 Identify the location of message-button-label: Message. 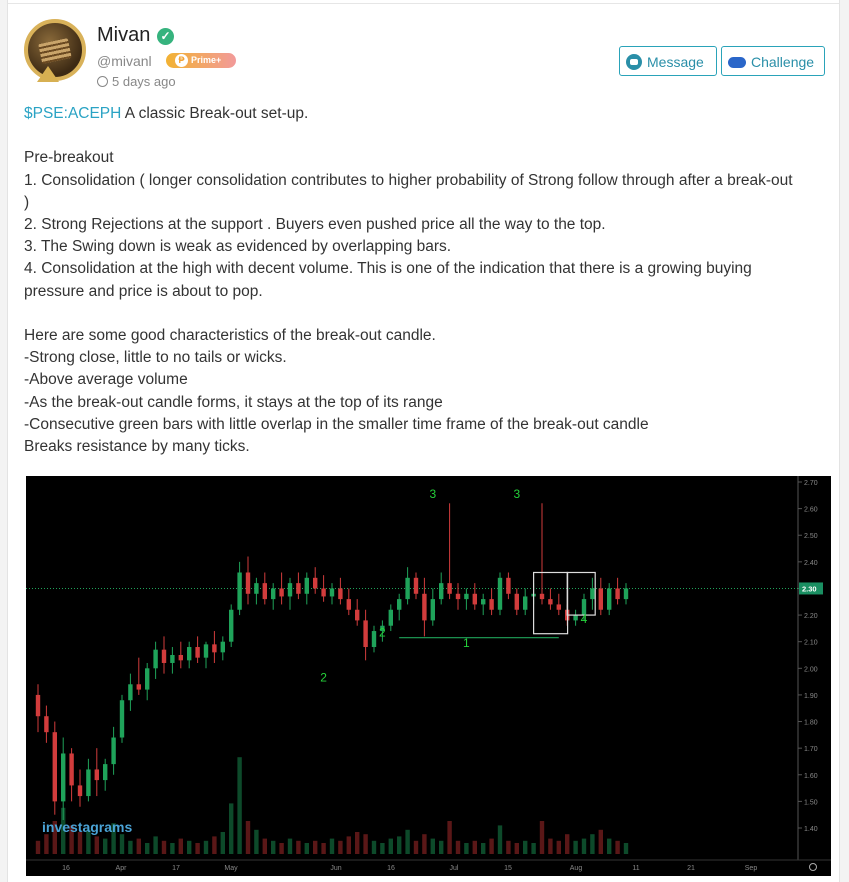
(675, 62).